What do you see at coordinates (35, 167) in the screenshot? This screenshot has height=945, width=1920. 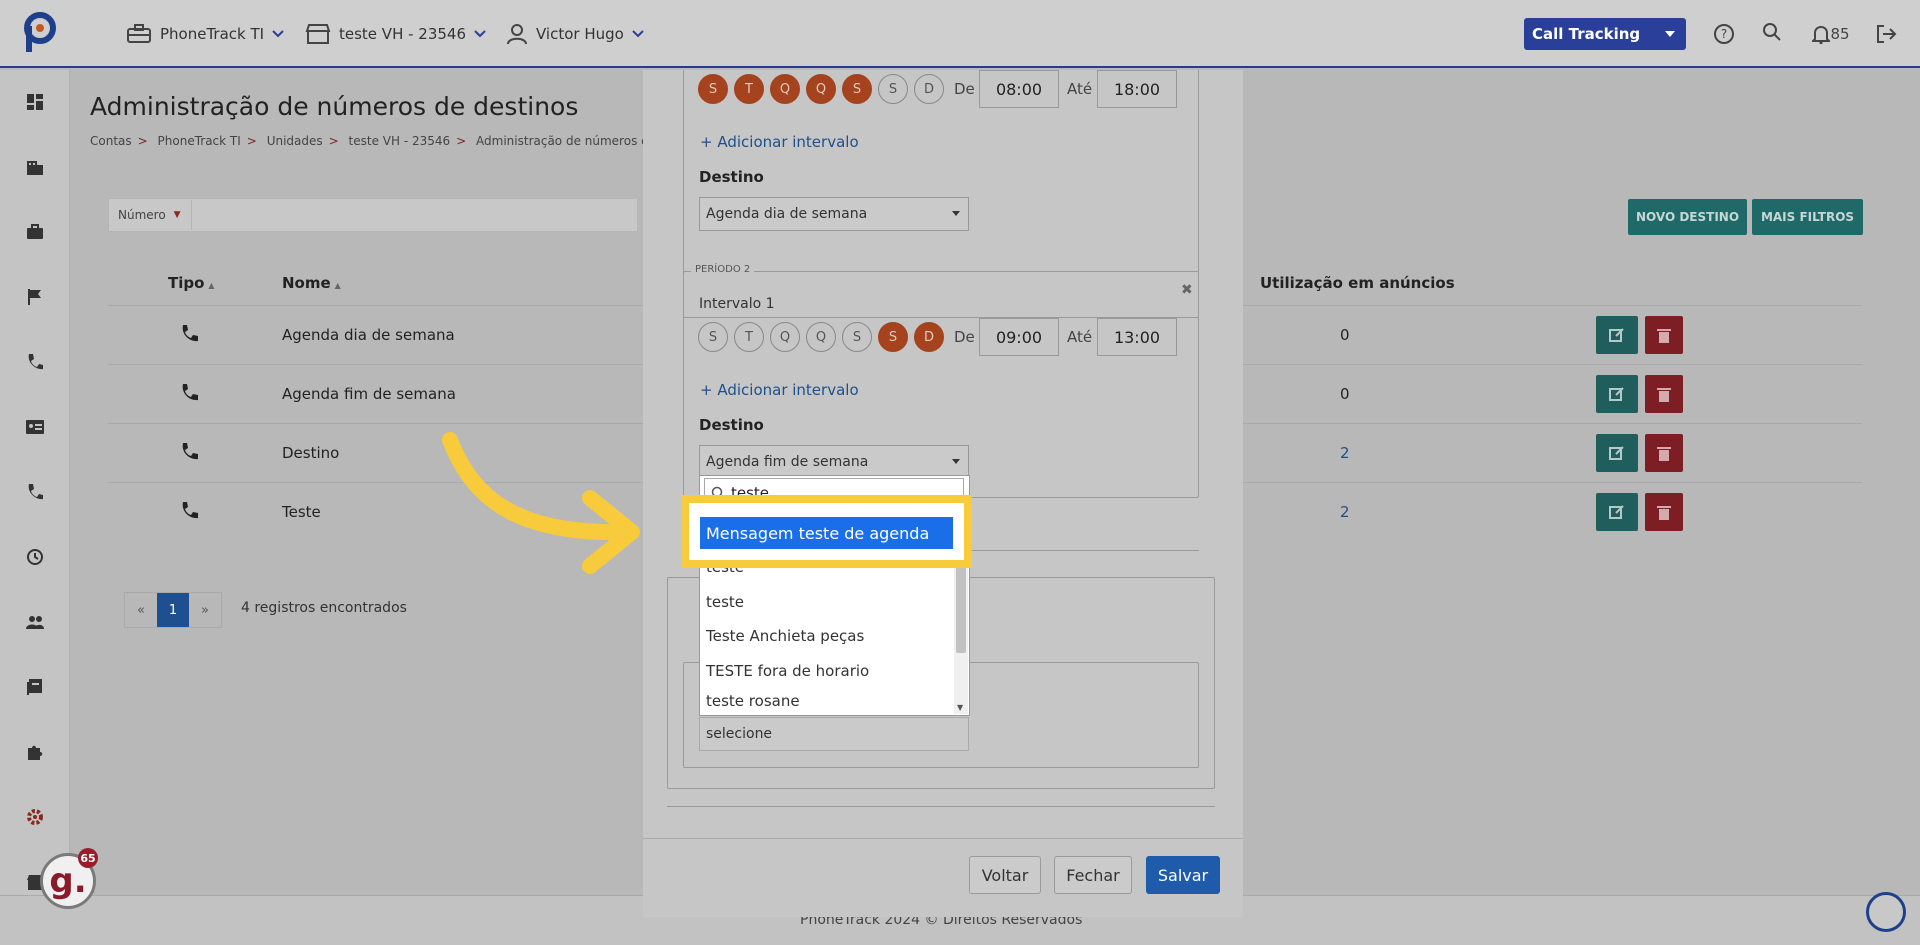 I see `building-icon` at bounding box center [35, 167].